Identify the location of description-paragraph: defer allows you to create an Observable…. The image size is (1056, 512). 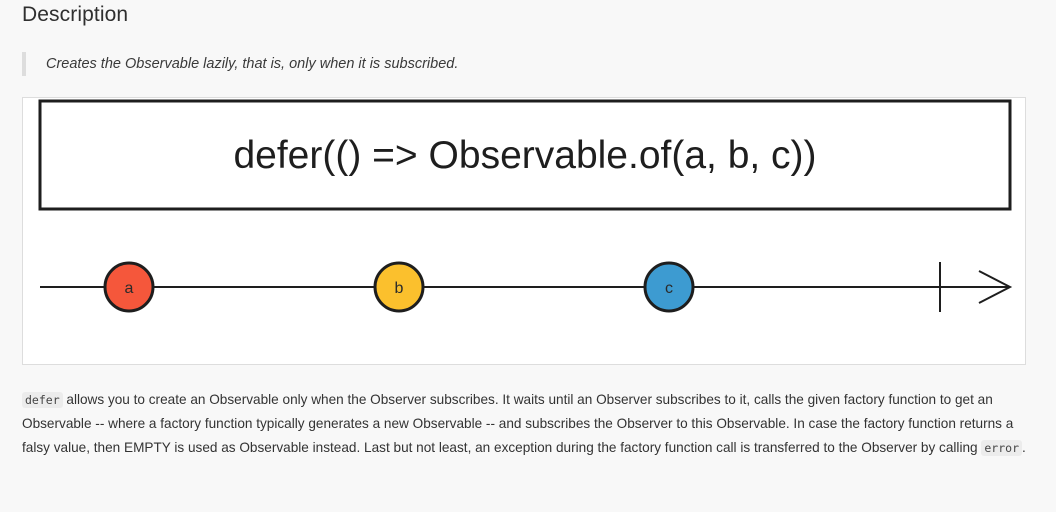
(527, 424).